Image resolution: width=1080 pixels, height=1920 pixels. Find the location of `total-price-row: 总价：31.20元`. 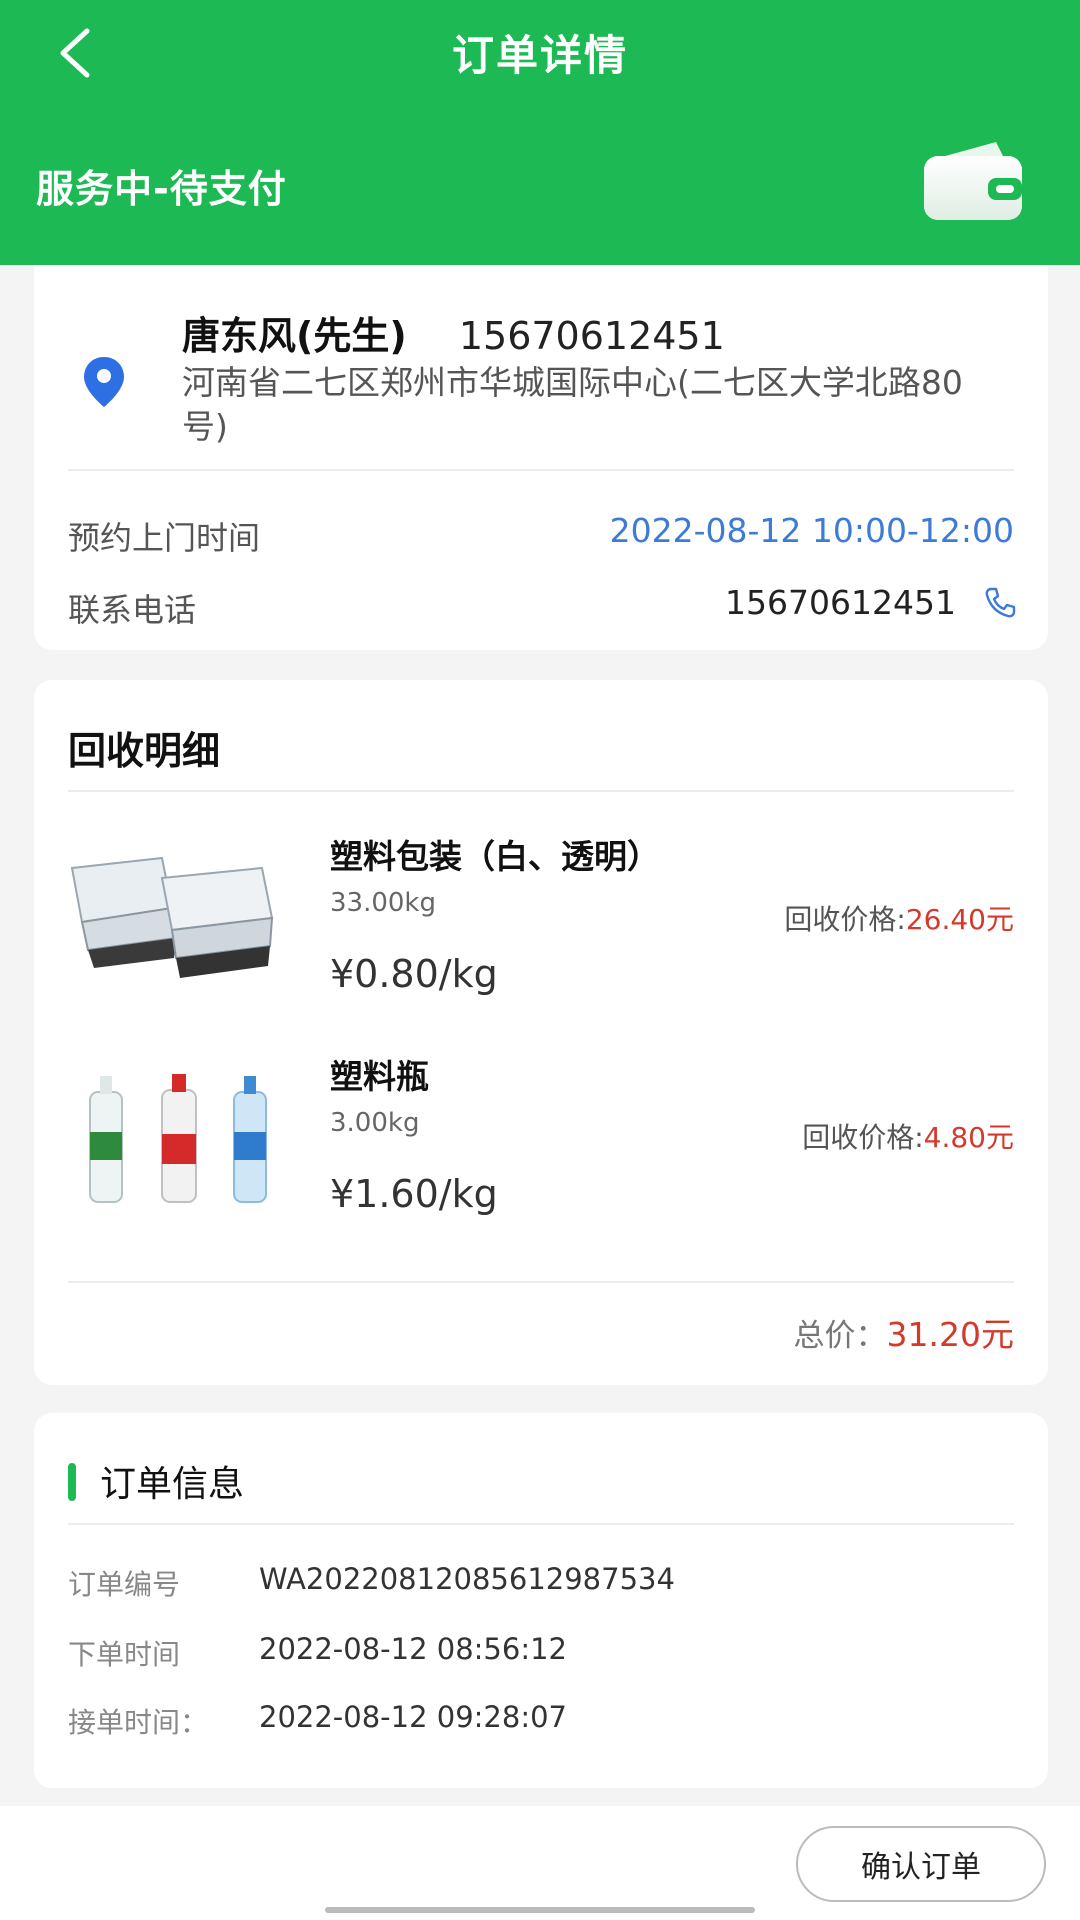

total-price-row: 总价：31.20元 is located at coordinates (904, 1332).